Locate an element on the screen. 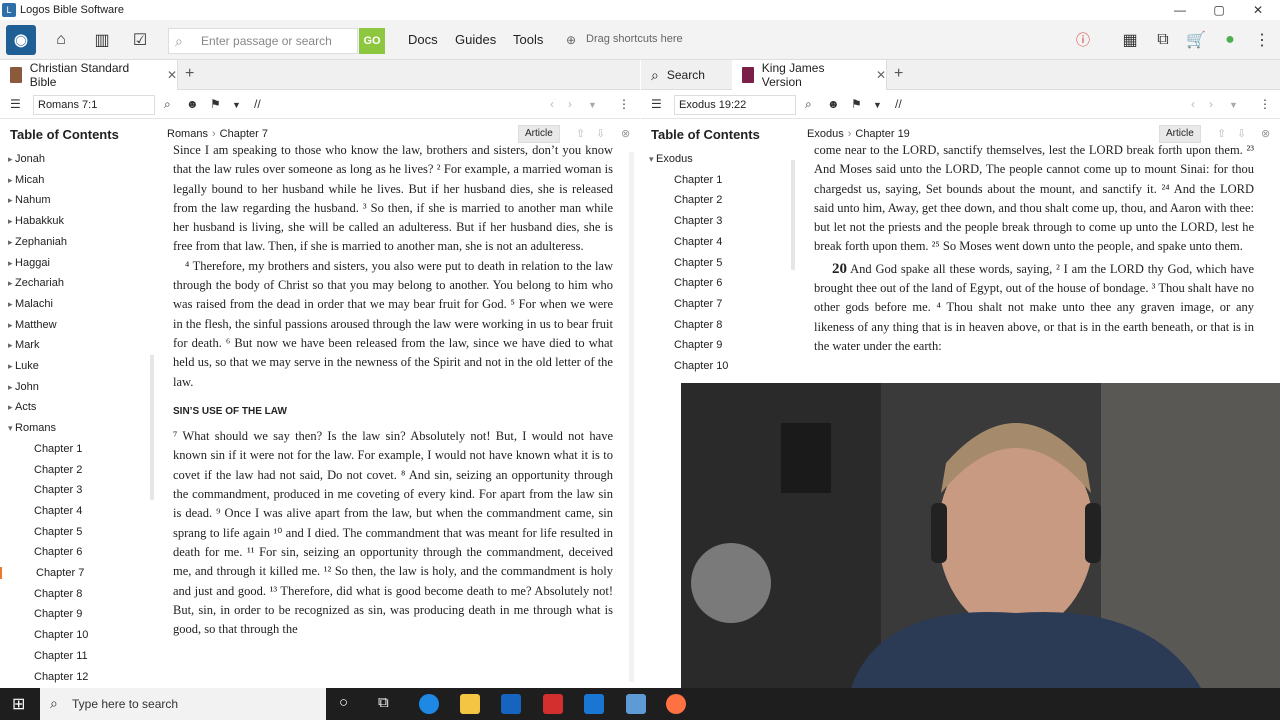 The image size is (1280, 720). firefox-icon is located at coordinates (676, 704).